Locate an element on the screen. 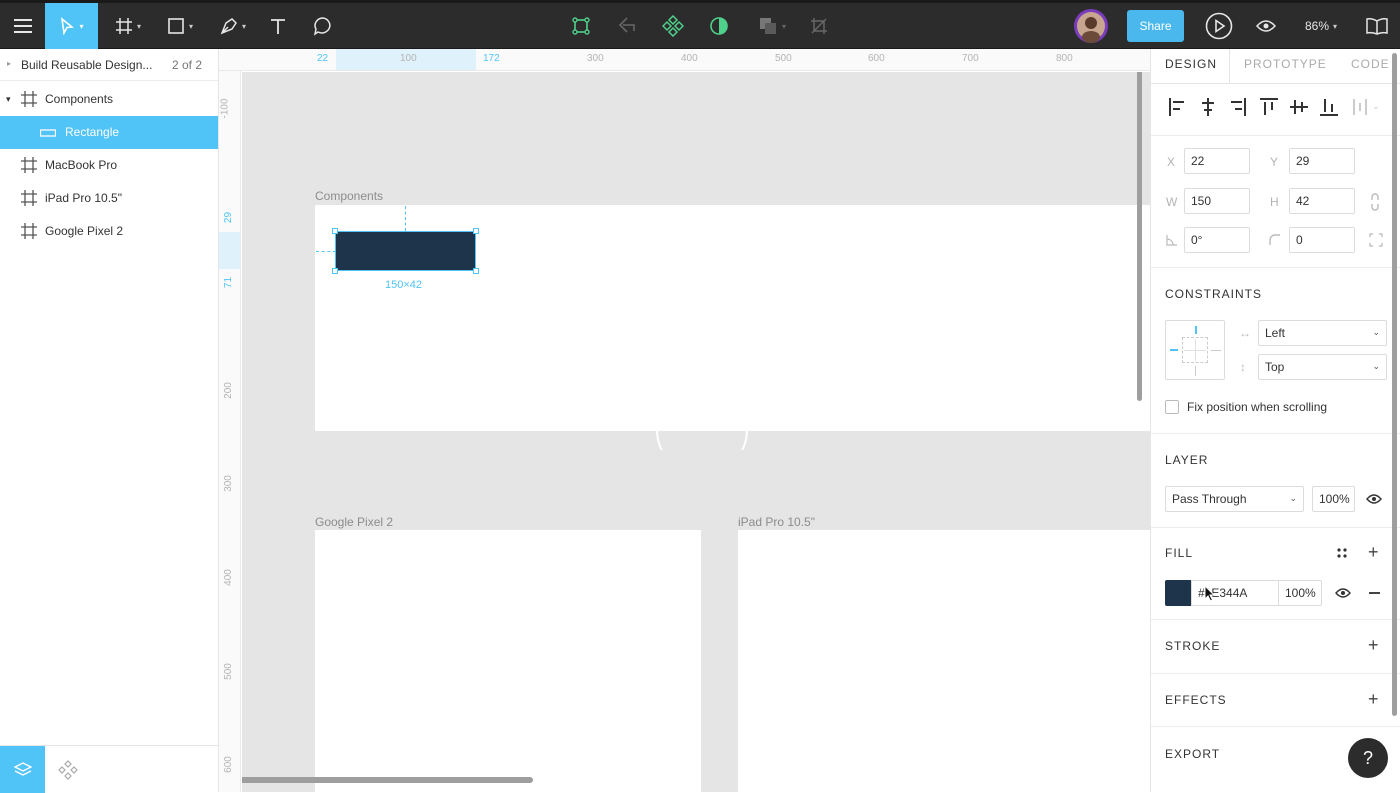  page-header: ▸ Build Reusable Design... 2 of 2 is located at coordinates (109, 65).